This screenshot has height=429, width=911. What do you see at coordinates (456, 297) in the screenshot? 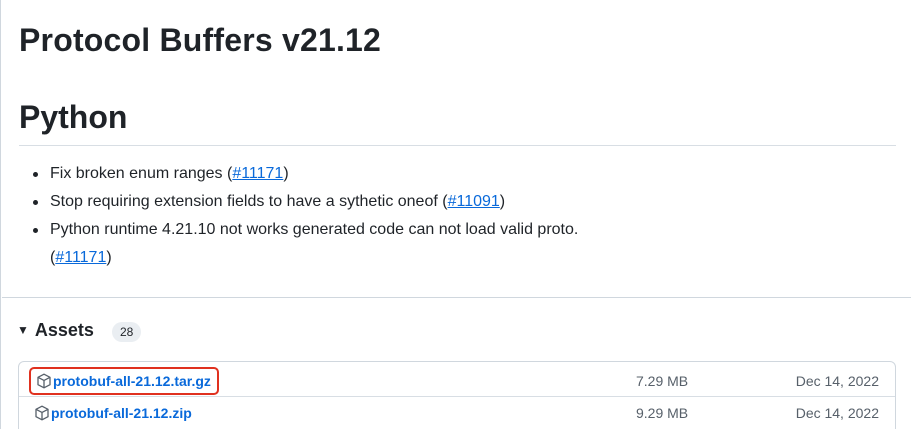
I see `assets-divider` at bounding box center [456, 297].